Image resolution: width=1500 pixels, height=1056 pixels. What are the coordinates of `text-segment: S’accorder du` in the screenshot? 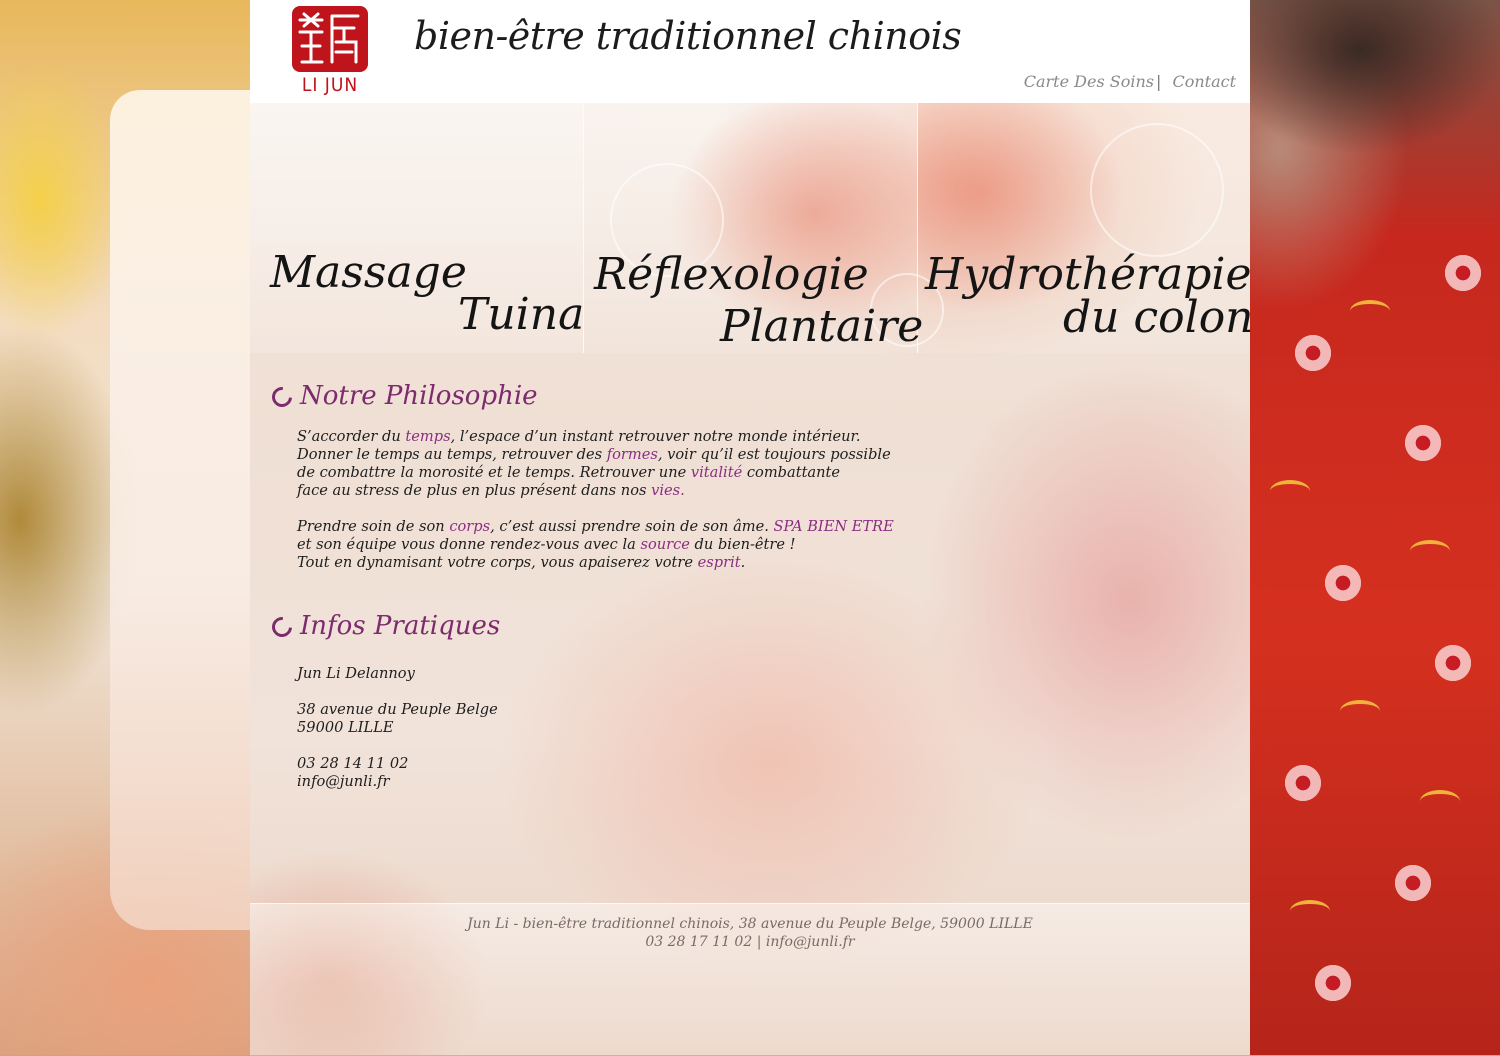 It's located at (351, 436).